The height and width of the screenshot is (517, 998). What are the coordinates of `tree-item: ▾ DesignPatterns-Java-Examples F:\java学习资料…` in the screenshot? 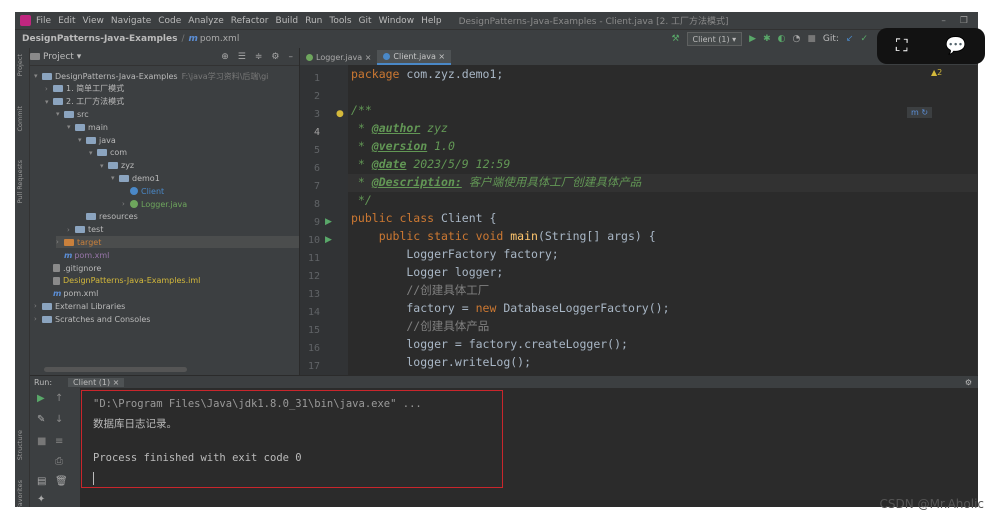 It's located at (166, 76).